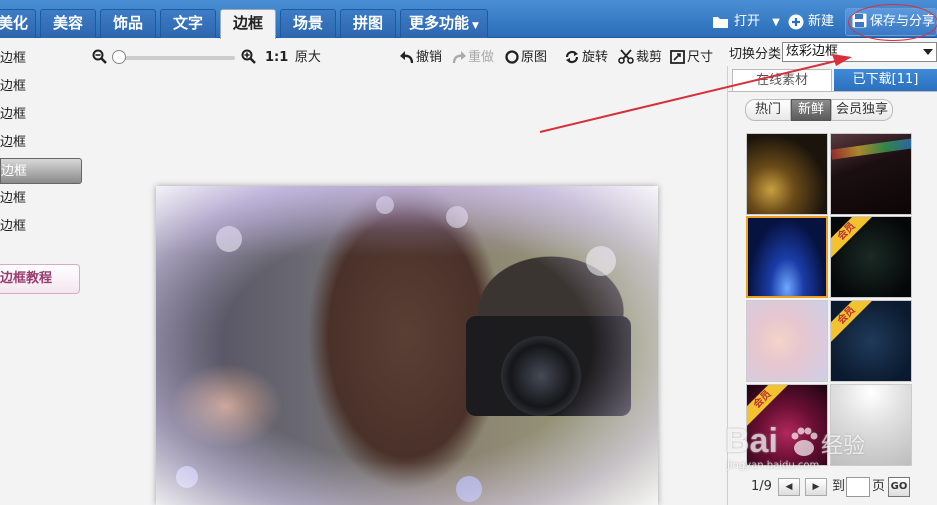  I want to click on rainbow-streak-shape, so click(871, 149).